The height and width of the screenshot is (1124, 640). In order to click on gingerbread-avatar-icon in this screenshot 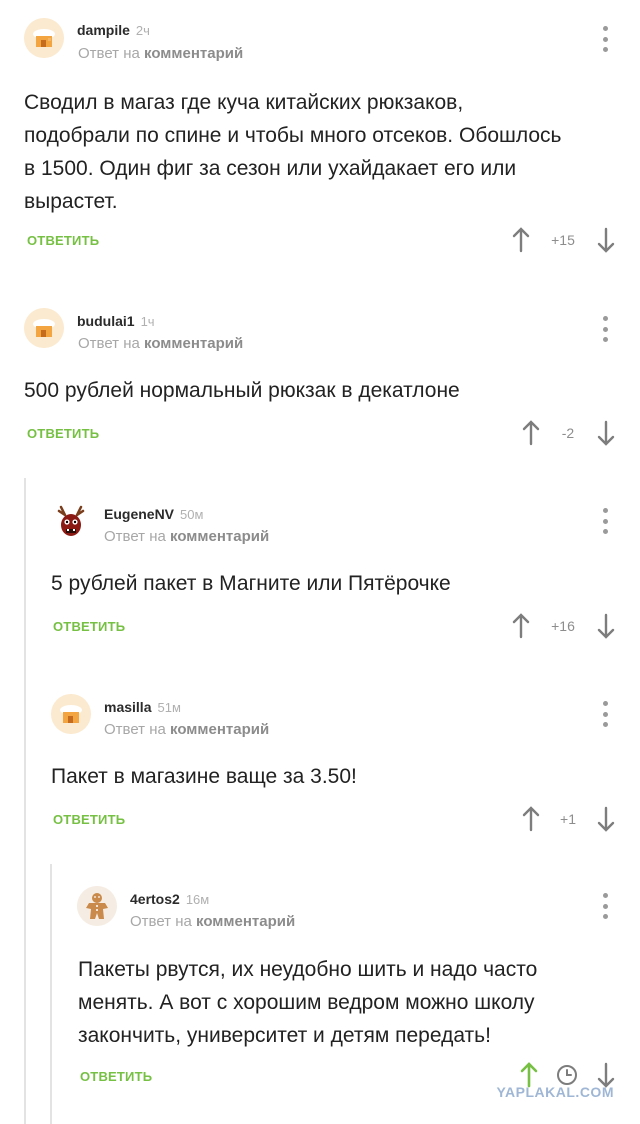, I will do `click(97, 906)`.